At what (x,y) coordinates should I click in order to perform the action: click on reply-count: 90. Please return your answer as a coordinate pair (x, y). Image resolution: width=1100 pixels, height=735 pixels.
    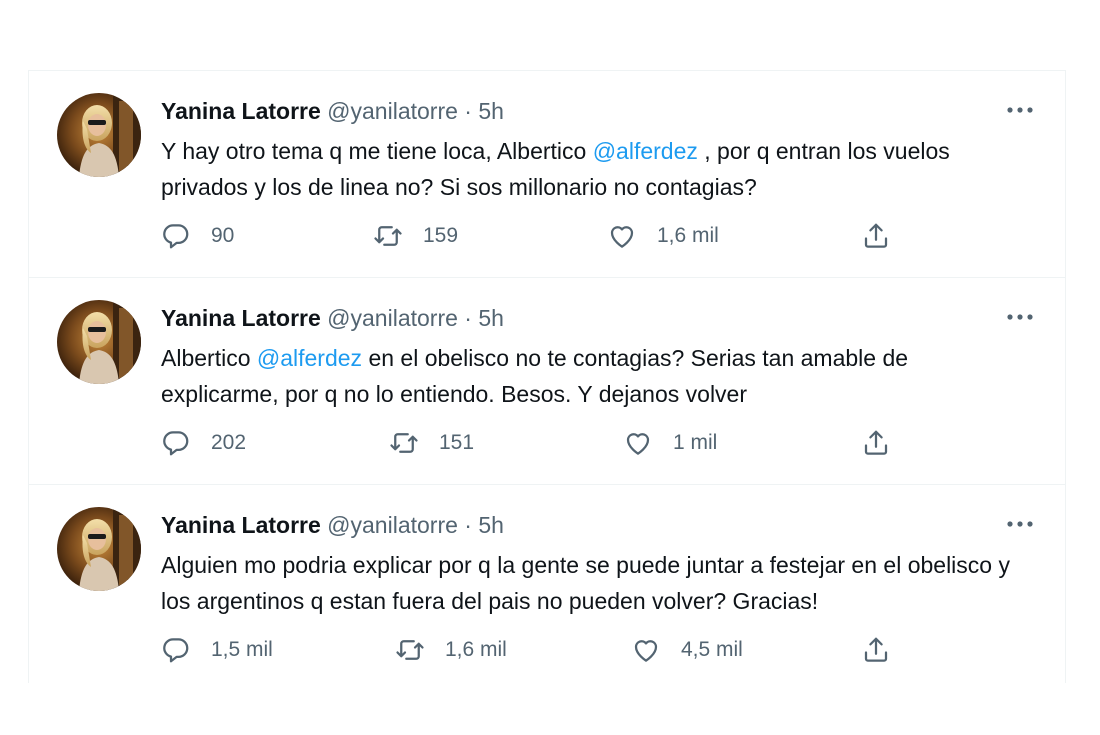
    Looking at the image, I should click on (223, 235).